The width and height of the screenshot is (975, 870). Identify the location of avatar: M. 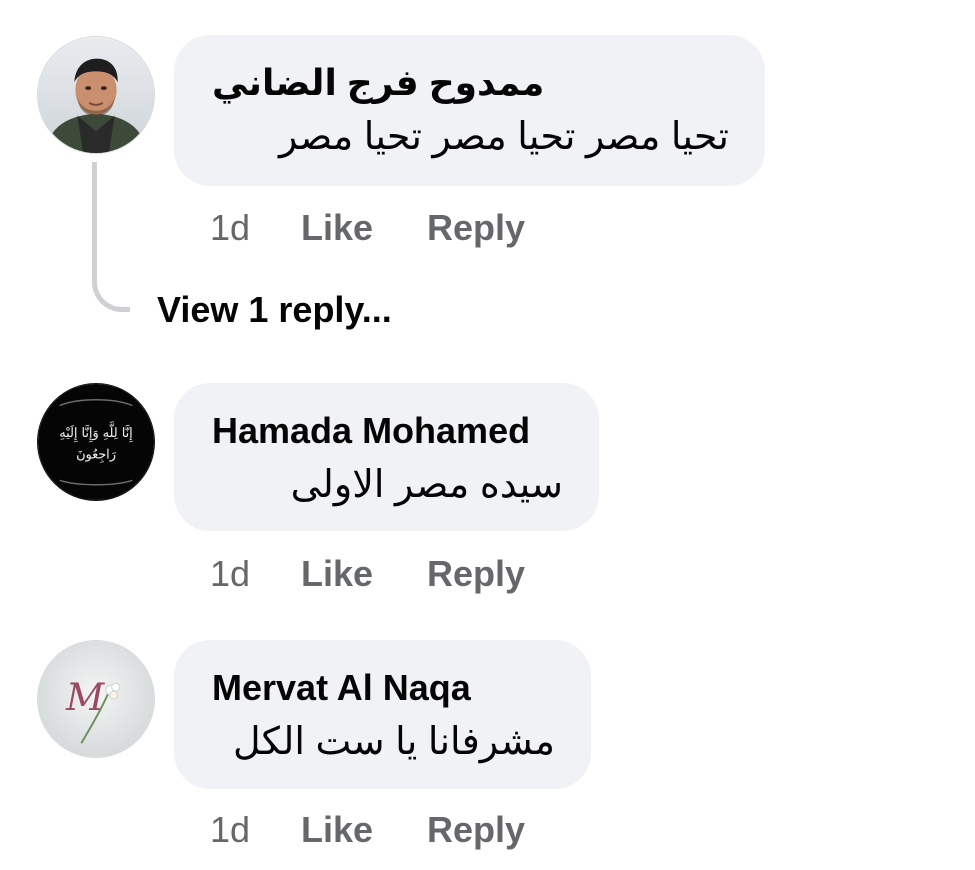
(96, 699).